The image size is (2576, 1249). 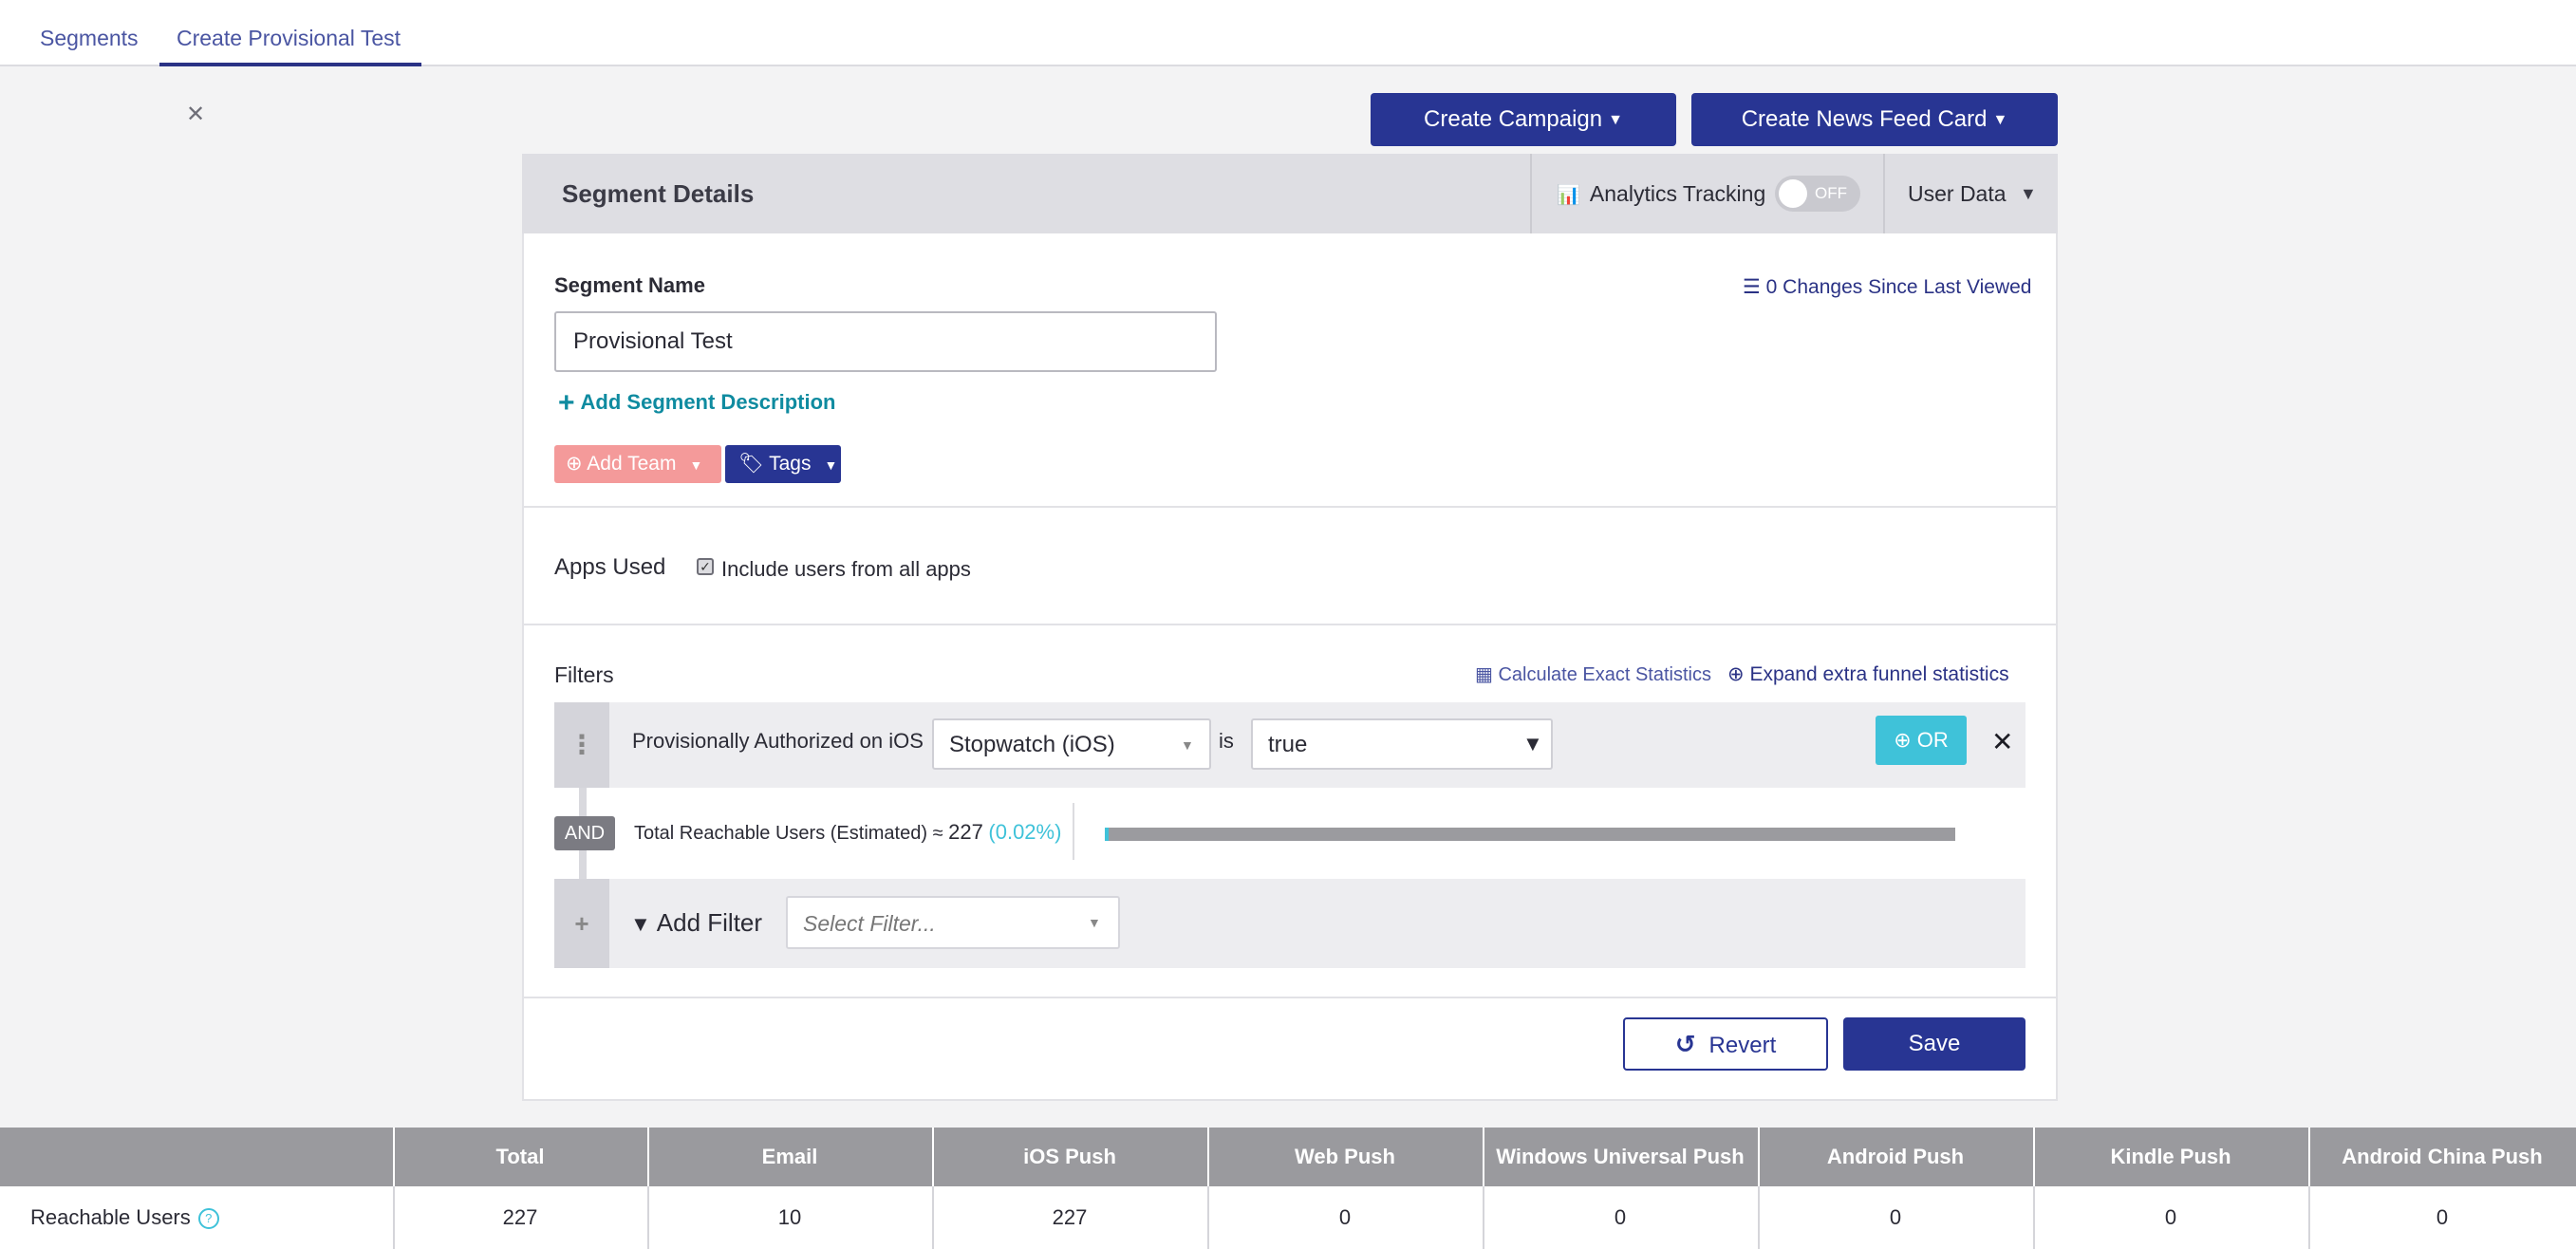 I want to click on create-campaign-label: Create Campaign, so click(x=1513, y=119).